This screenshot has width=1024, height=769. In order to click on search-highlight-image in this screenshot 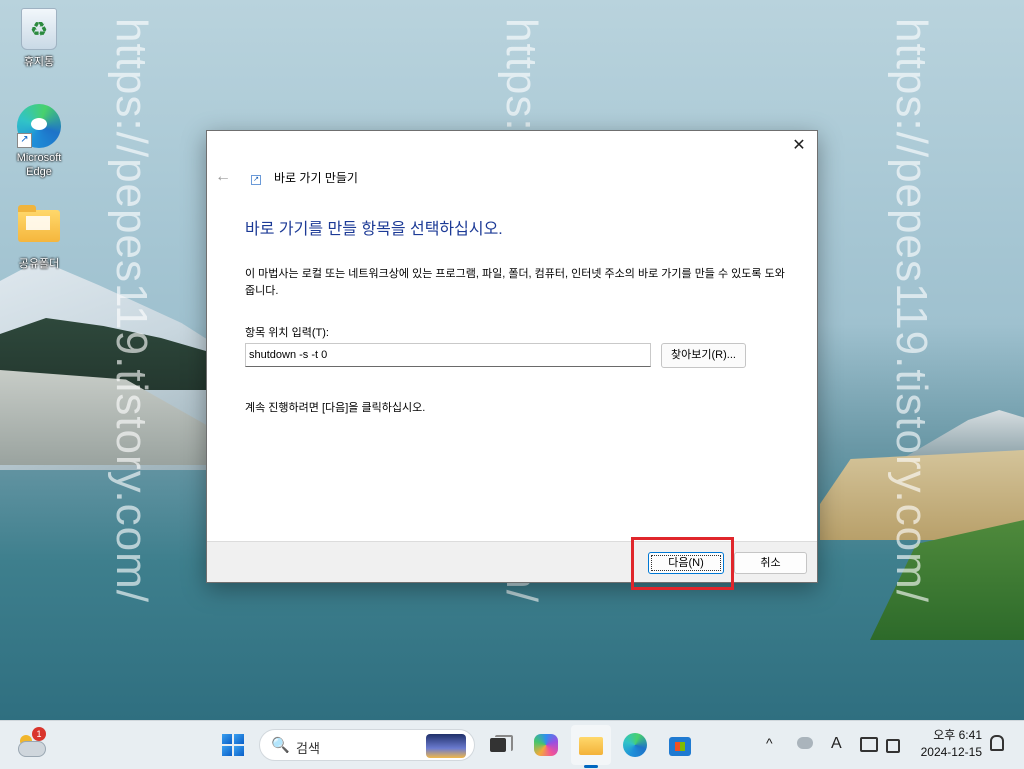, I will do `click(446, 746)`.